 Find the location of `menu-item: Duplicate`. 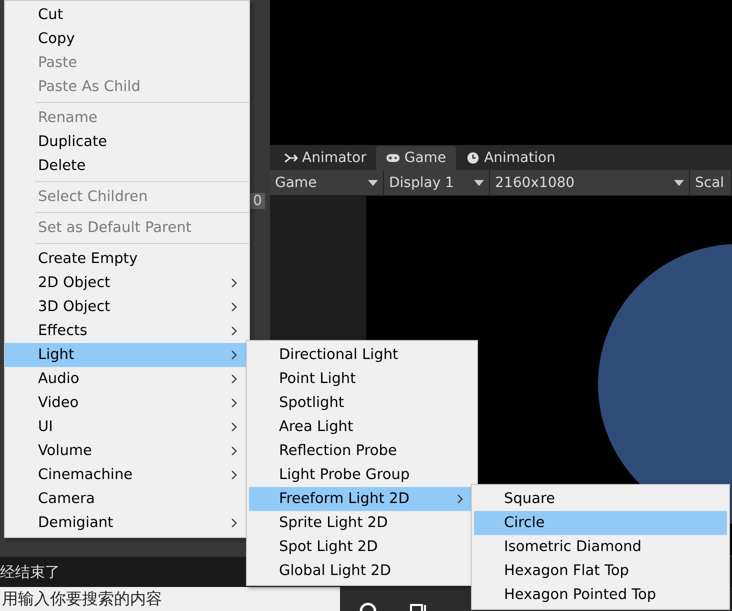

menu-item: Duplicate is located at coordinates (127, 142).